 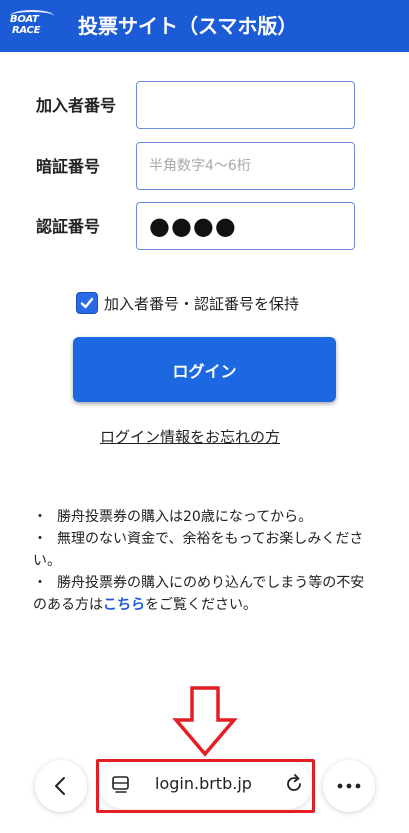 What do you see at coordinates (202, 303) in the screenshot?
I see `remember-checkbox-label: 加入者番号・認証番号を保持` at bounding box center [202, 303].